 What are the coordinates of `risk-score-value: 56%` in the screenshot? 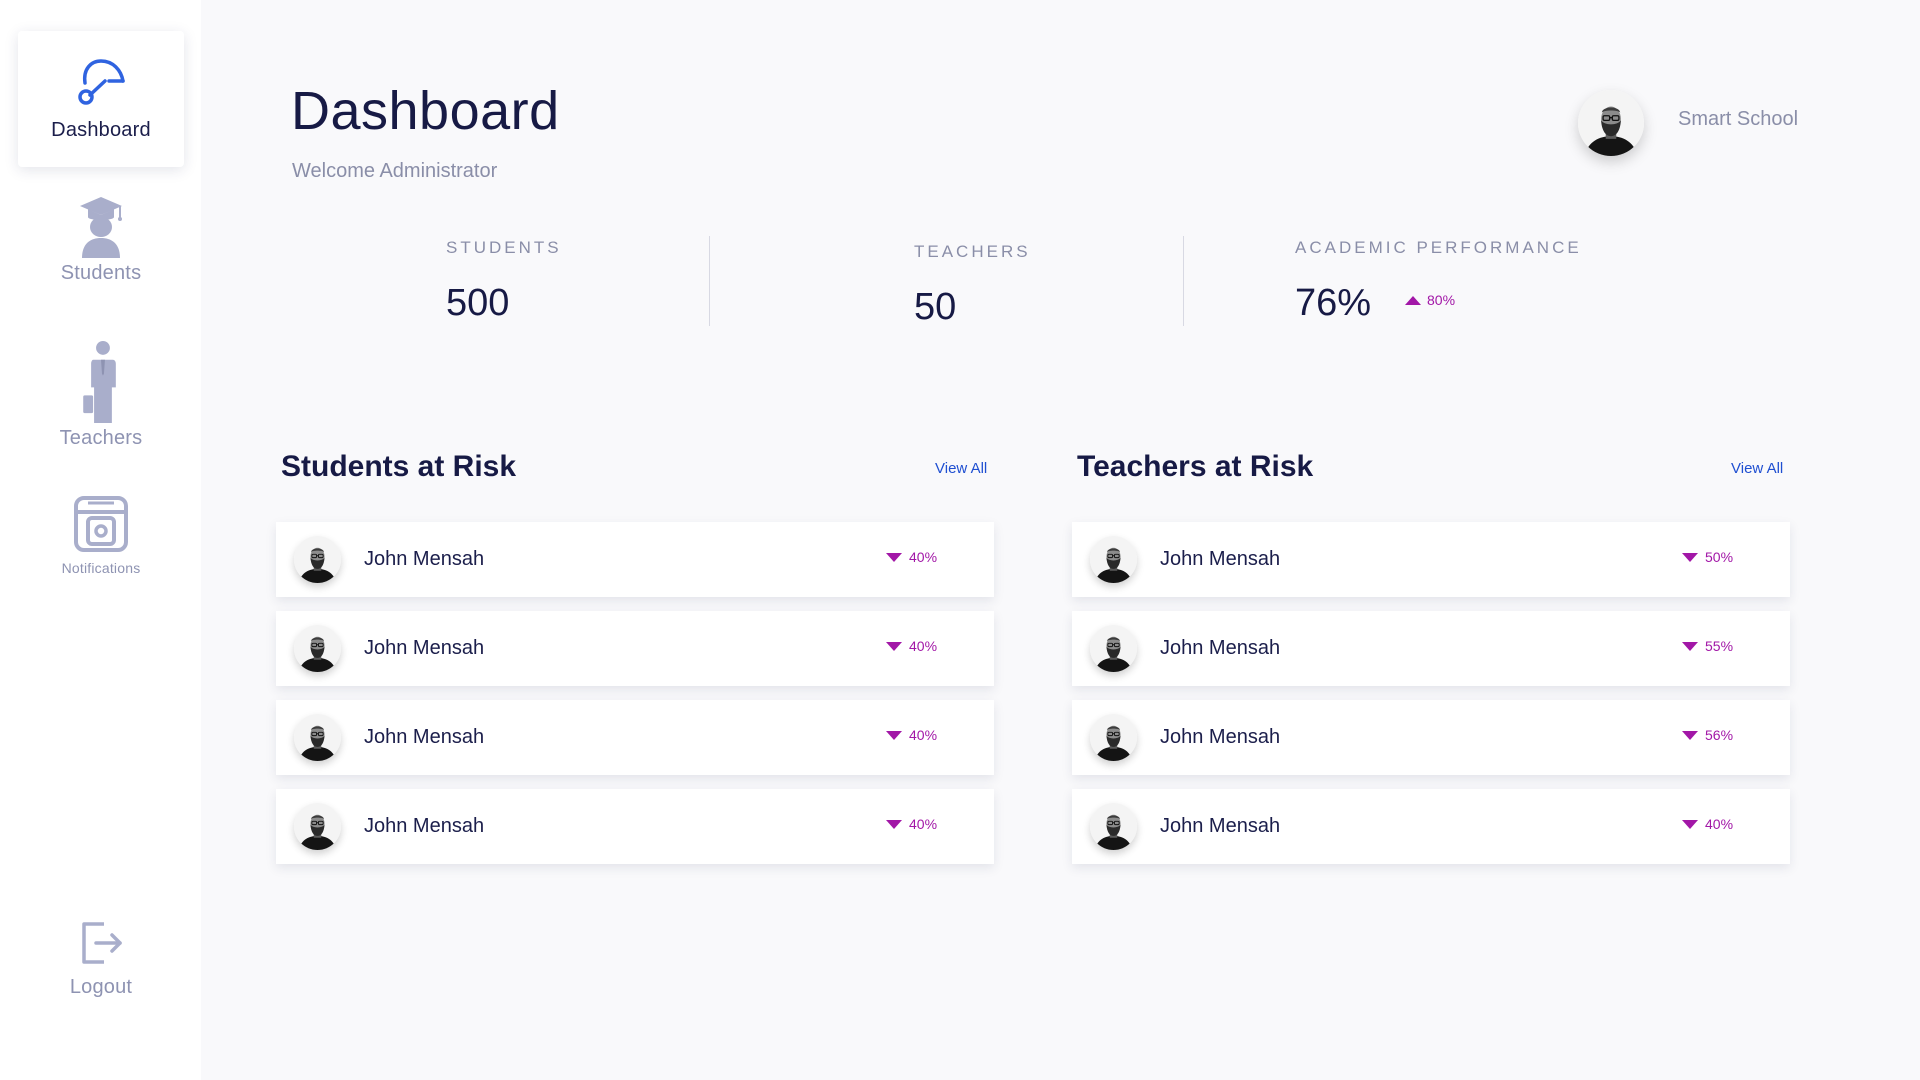 It's located at (1719, 735).